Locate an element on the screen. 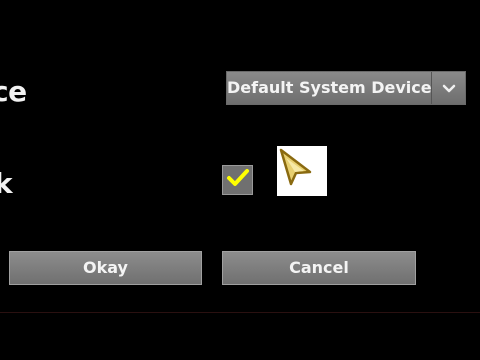  cancel-button: Cancel is located at coordinates (319, 268).